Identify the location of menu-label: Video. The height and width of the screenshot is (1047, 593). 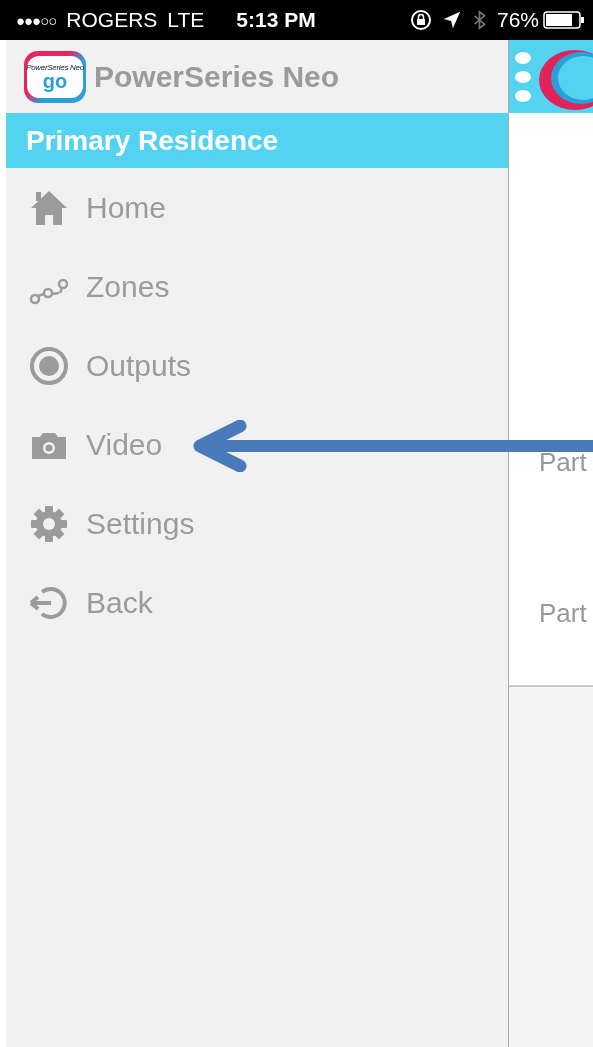
(124, 444).